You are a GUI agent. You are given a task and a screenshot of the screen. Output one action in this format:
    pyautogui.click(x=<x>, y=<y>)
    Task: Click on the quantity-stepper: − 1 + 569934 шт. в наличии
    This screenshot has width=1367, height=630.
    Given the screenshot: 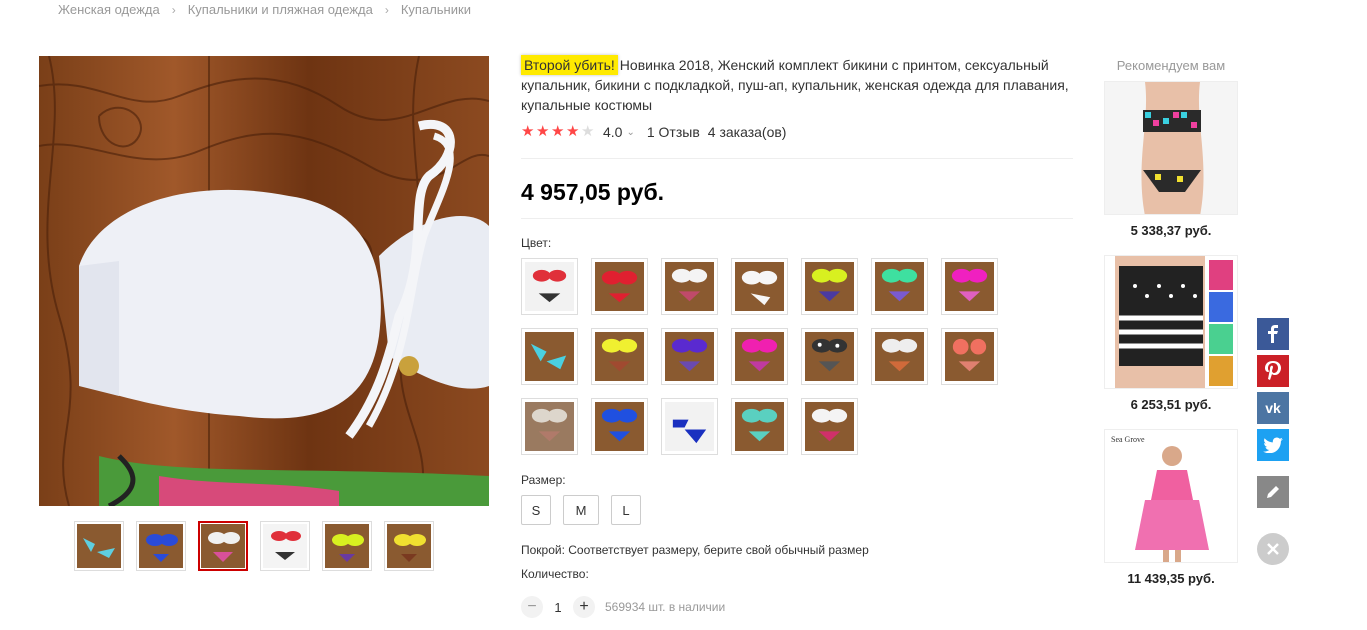 What is the action you would take?
    pyautogui.click(x=623, y=607)
    